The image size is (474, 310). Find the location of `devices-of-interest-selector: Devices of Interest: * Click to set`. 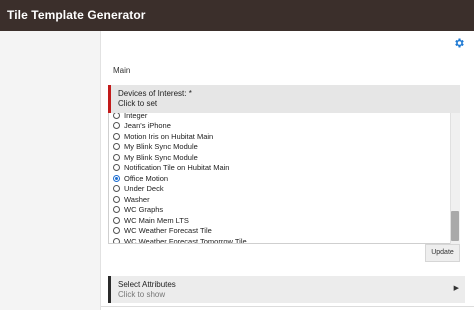

devices-of-interest-selector: Devices of Interest: * Click to set is located at coordinates (284, 99).